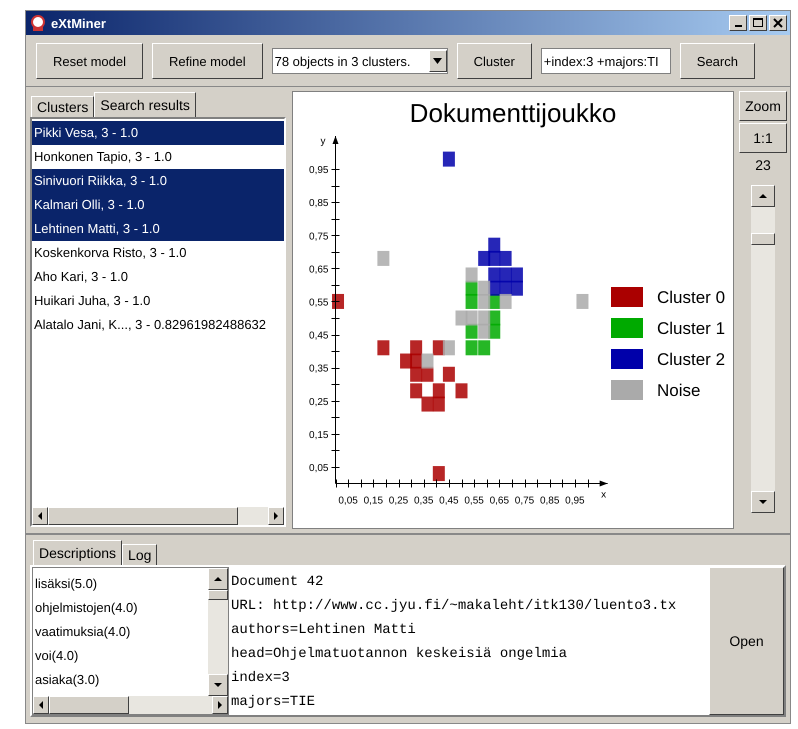 This screenshot has width=798, height=729. What do you see at coordinates (318, 369) in the screenshot?
I see `y-tick-label: 0,35` at bounding box center [318, 369].